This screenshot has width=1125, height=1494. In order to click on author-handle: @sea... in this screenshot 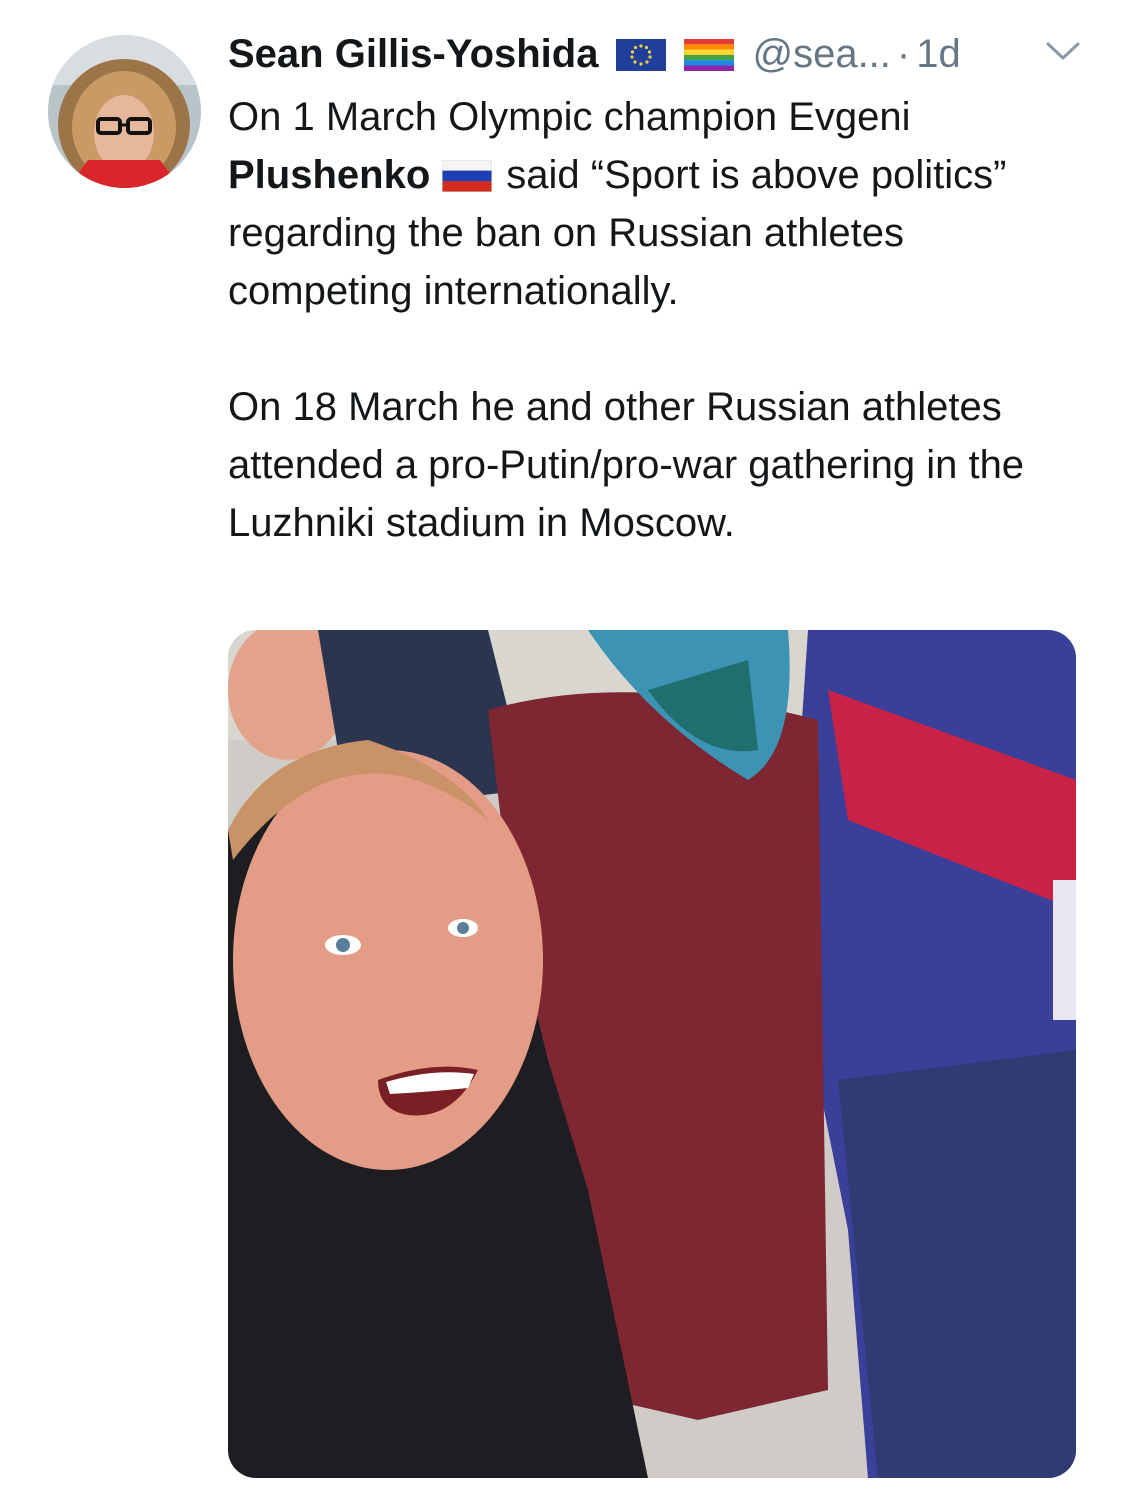, I will do `click(821, 54)`.